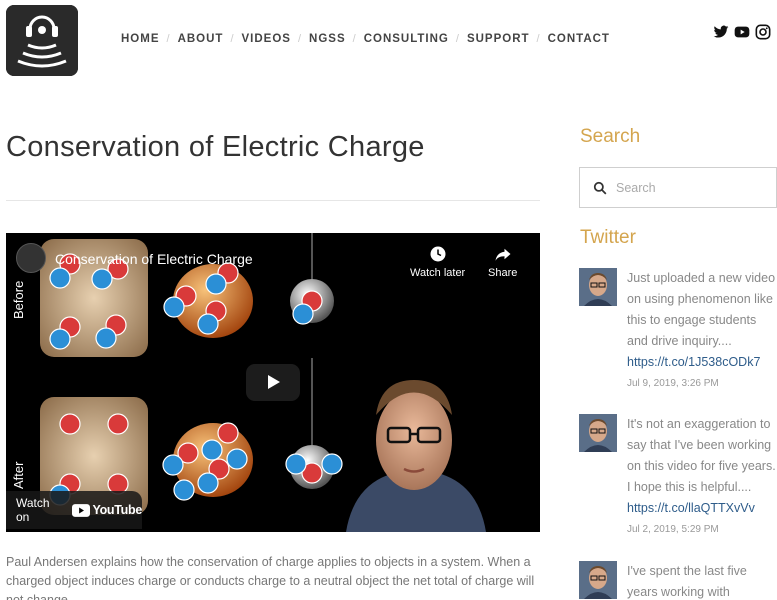 The image size is (777, 600). I want to click on search-icon, so click(600, 187).